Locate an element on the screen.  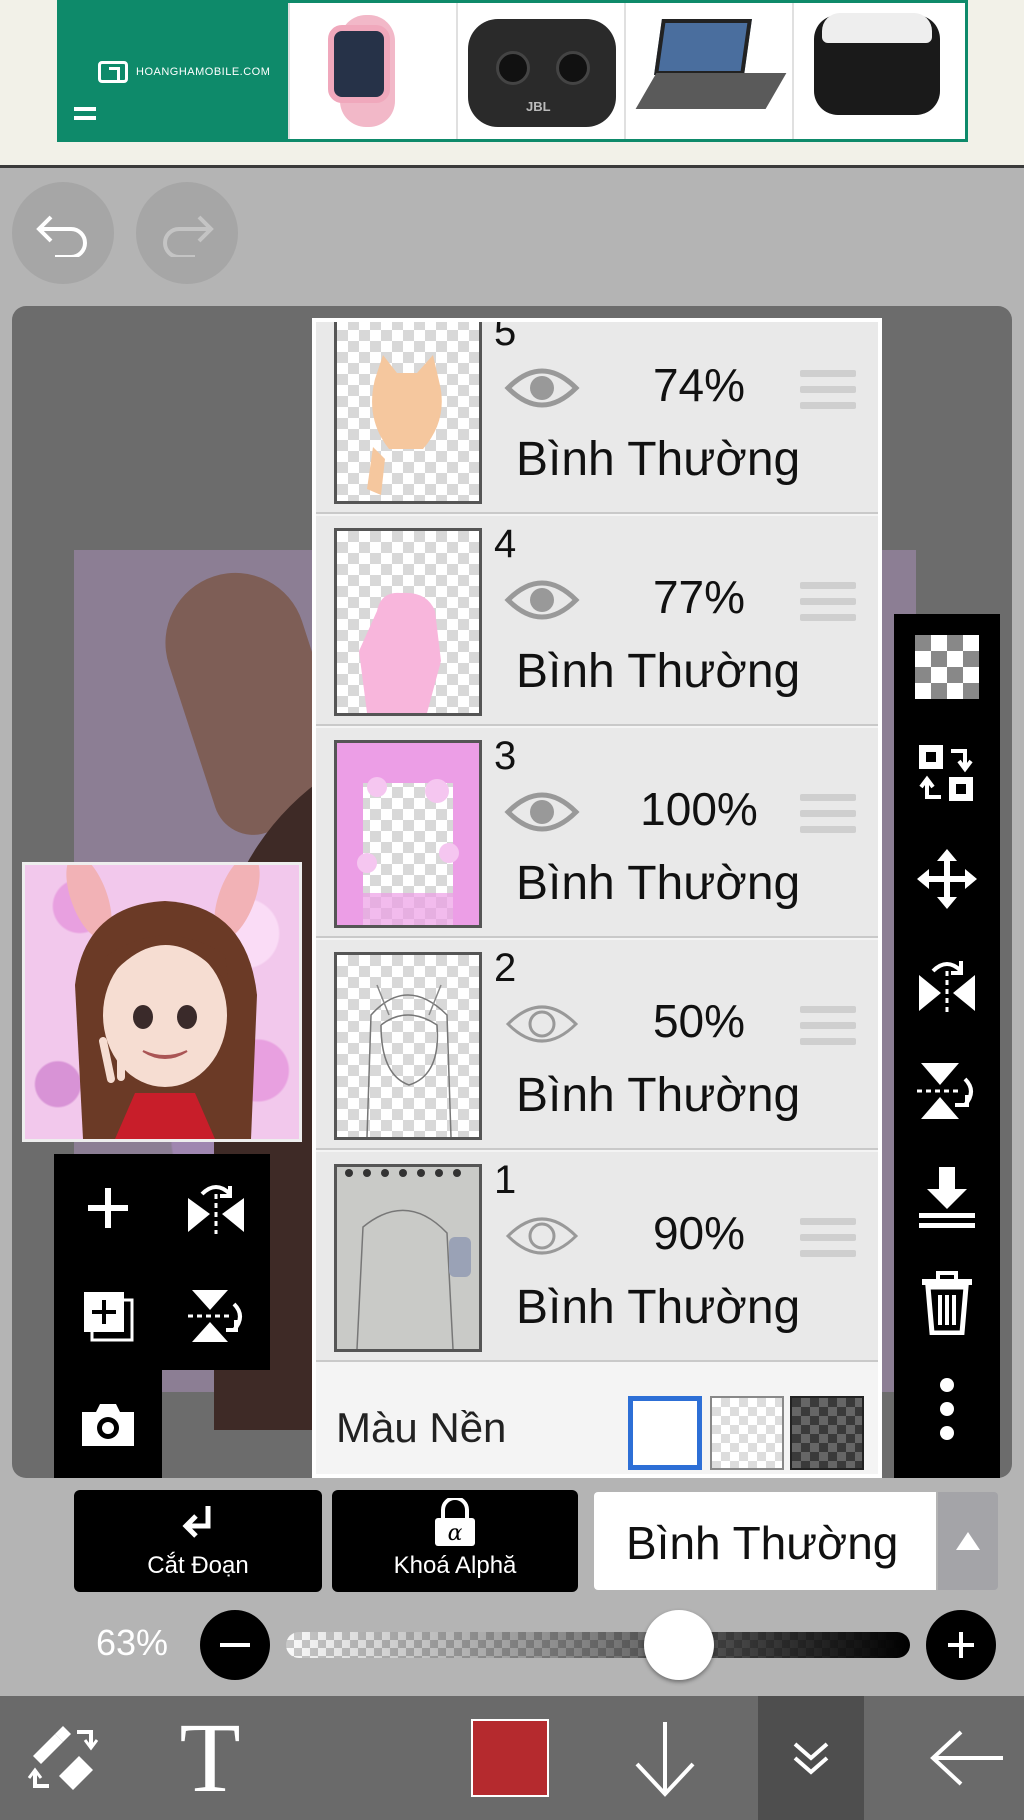
arrow-down-button is located at coordinates (665, 1758).